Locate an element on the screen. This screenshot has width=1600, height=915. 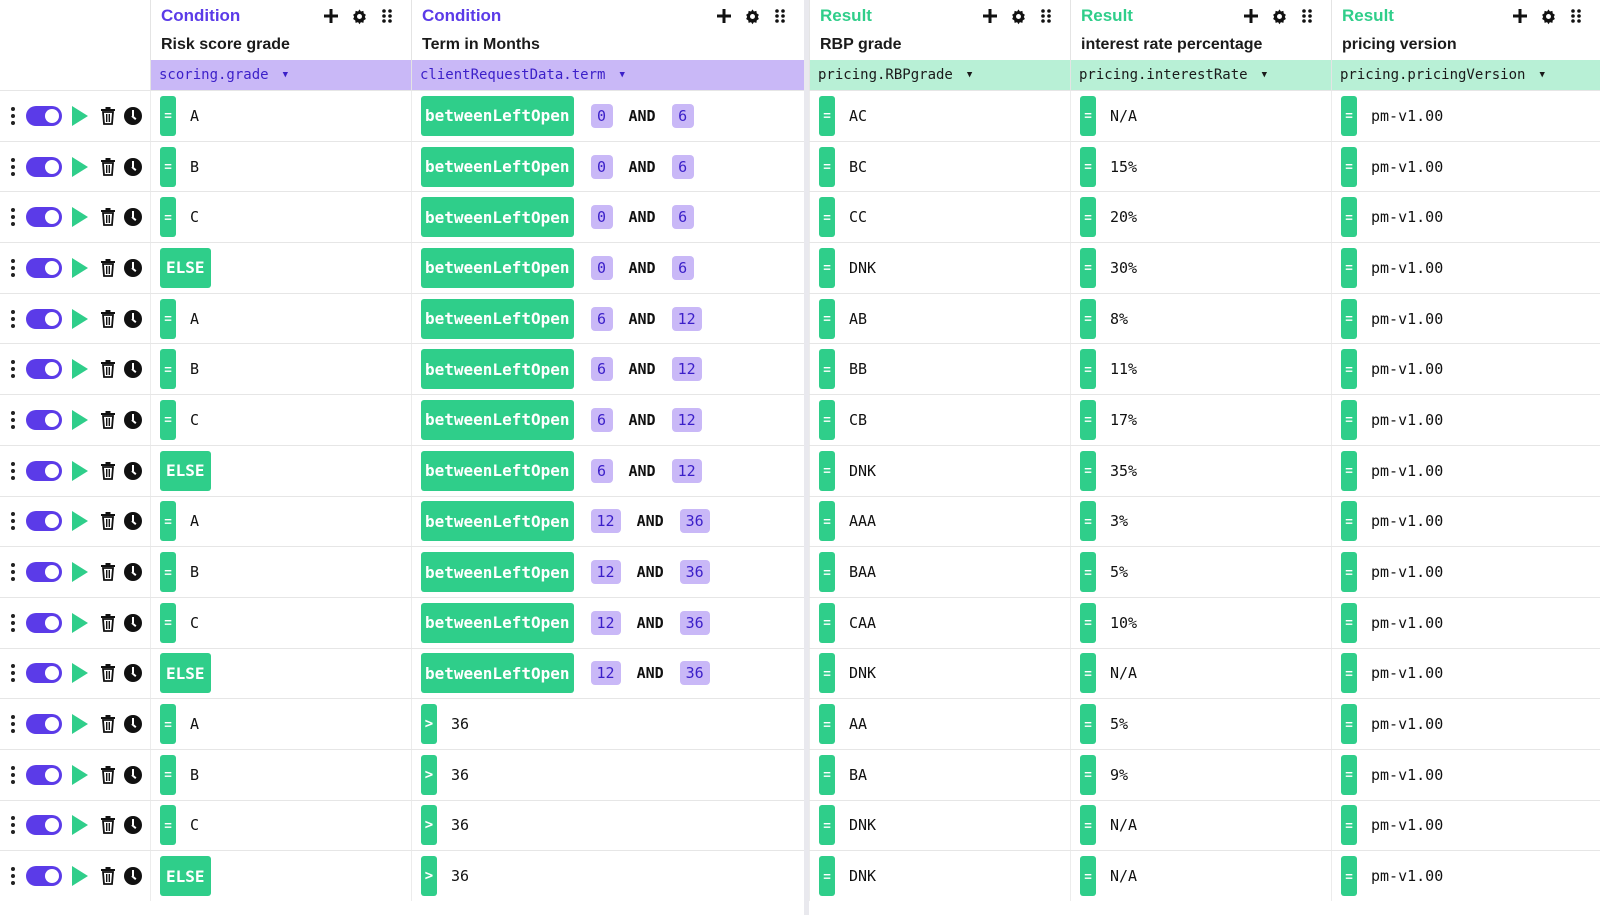
interest-rate-value: 8% is located at coordinates (1119, 319).